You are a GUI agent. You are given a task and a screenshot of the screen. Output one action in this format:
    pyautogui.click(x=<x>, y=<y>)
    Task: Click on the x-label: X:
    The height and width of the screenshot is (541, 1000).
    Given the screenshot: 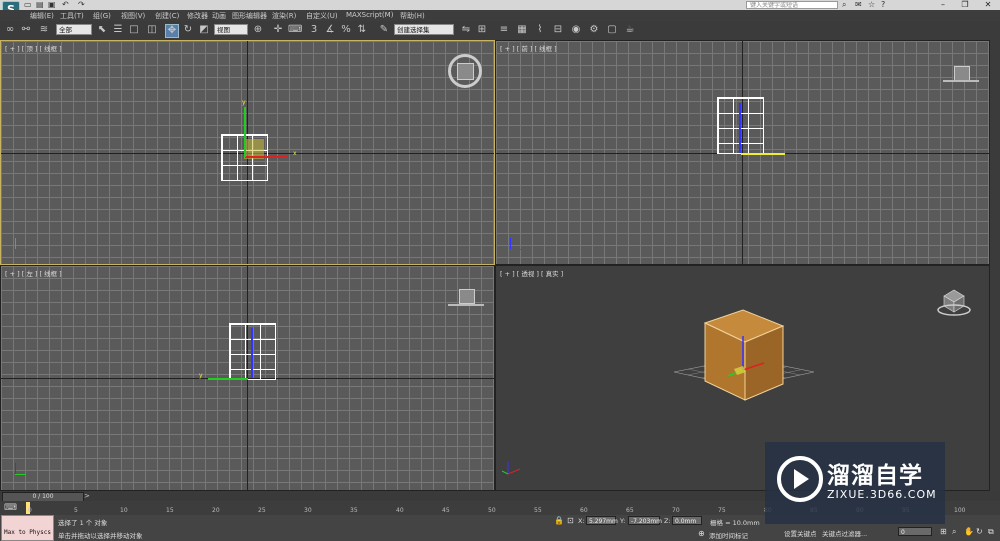 What is the action you would take?
    pyautogui.click(x=581, y=521)
    